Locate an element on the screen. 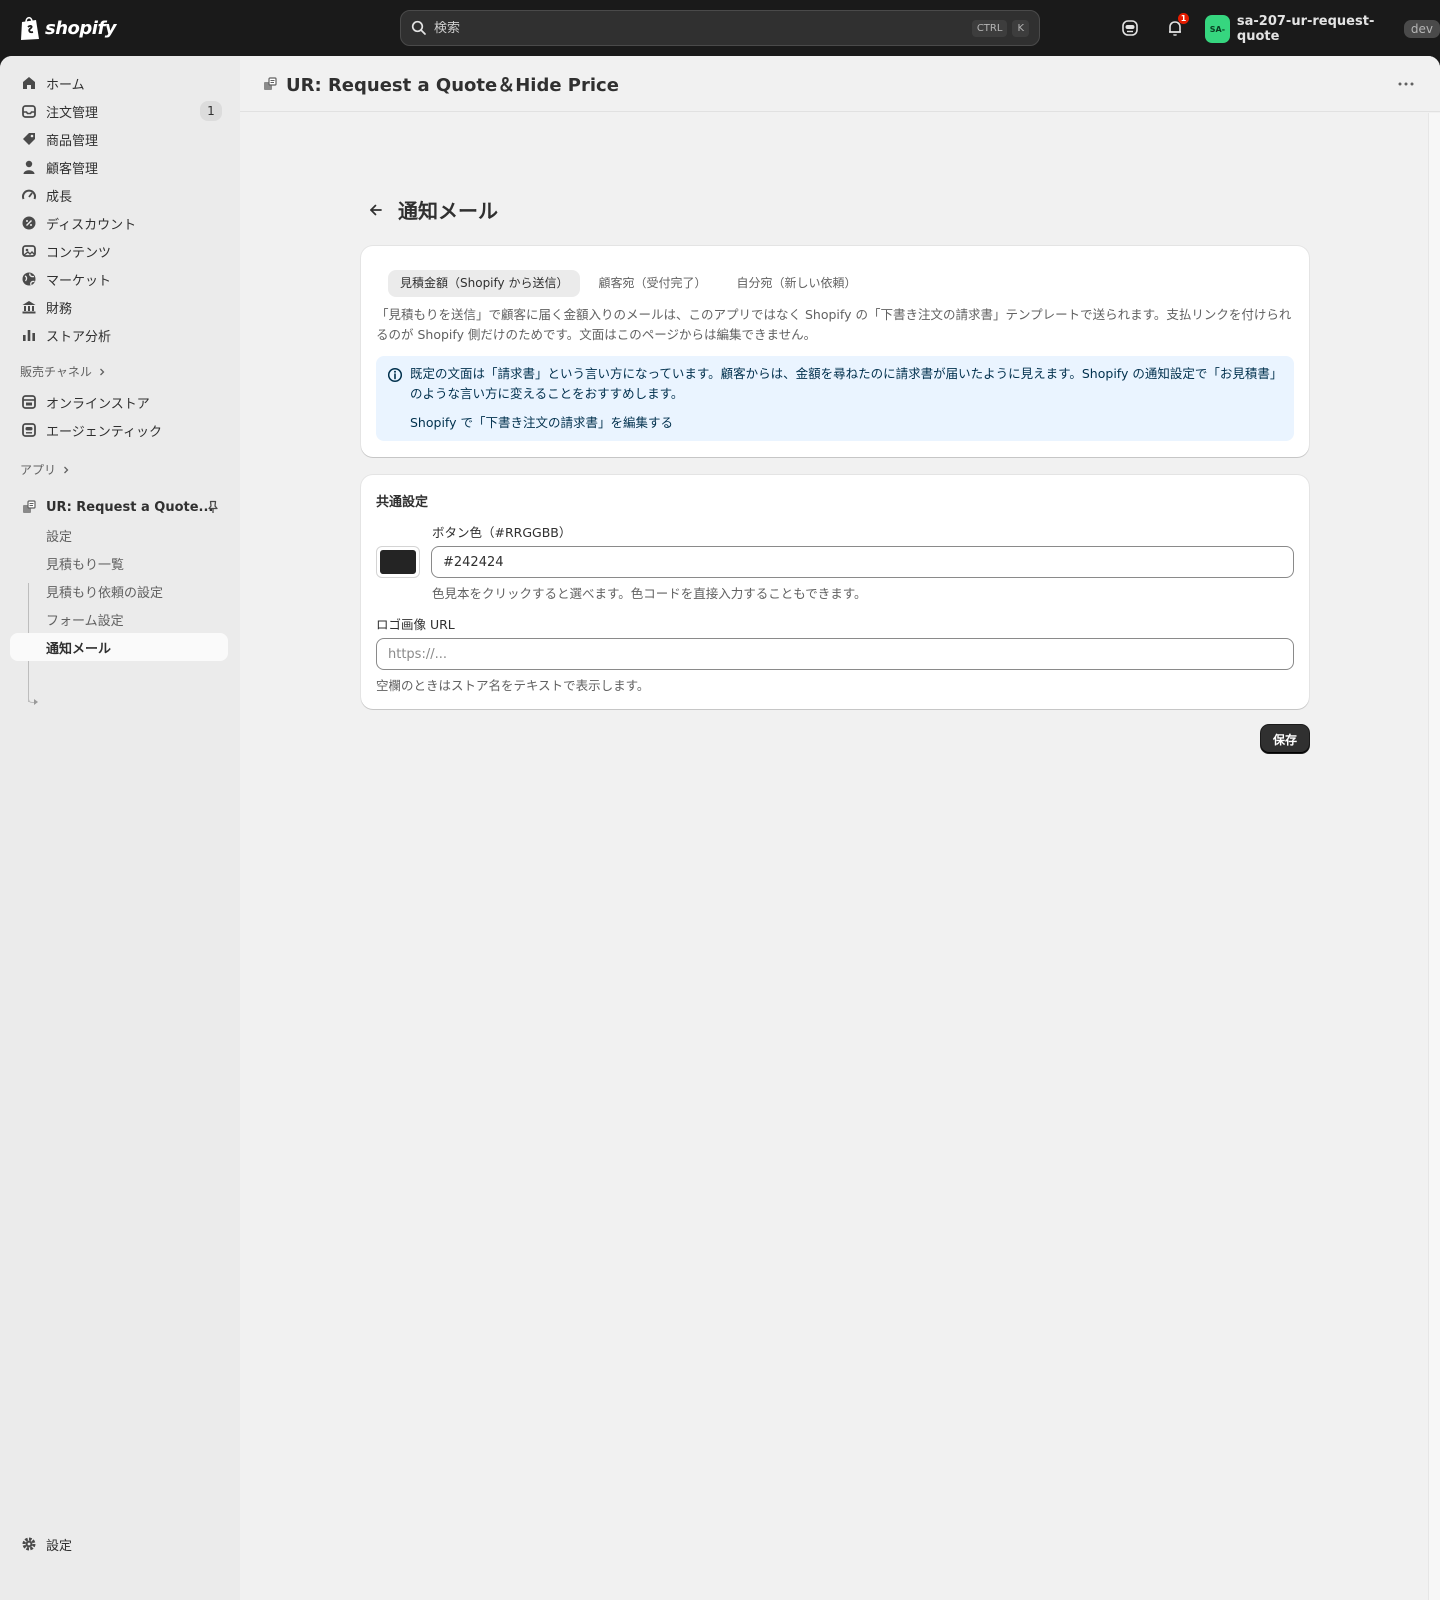 The height and width of the screenshot is (1600, 1440). global-search: CTRL K is located at coordinates (720, 28).